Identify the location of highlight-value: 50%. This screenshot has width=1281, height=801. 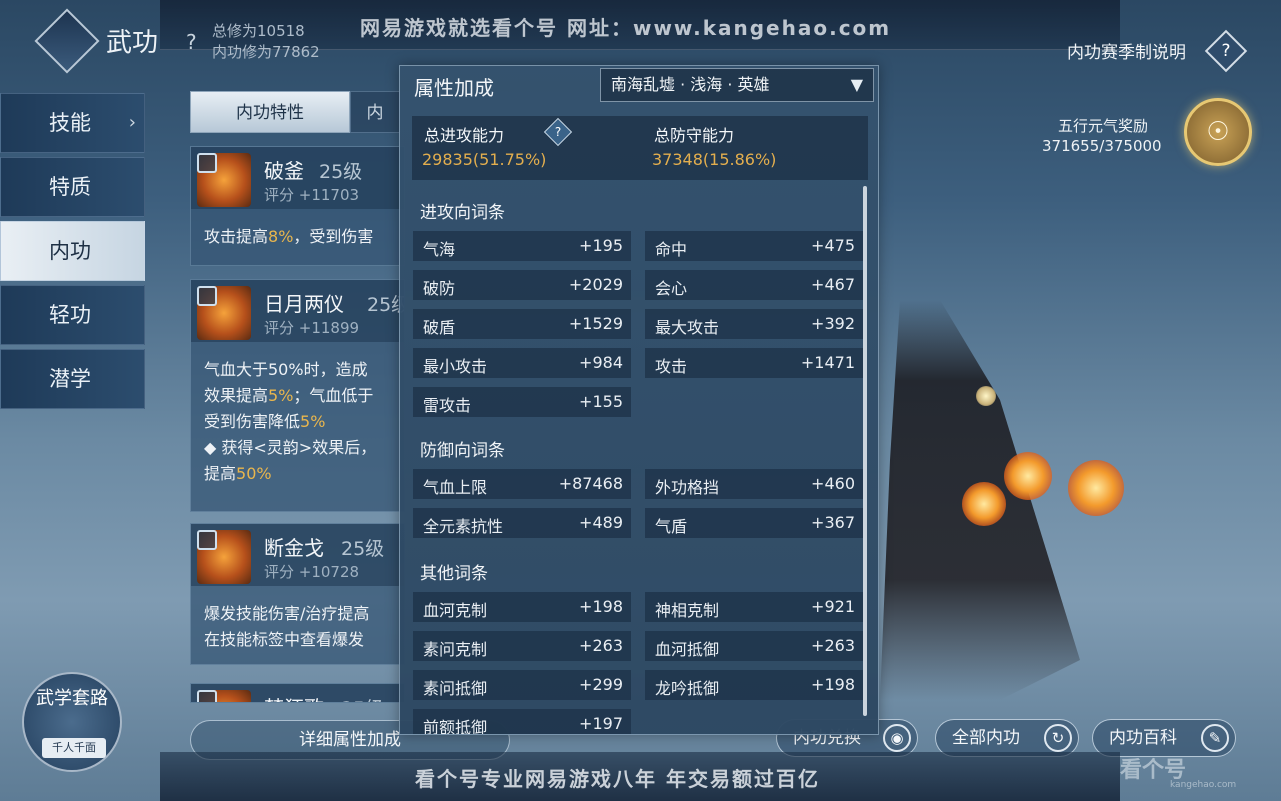
(254, 473).